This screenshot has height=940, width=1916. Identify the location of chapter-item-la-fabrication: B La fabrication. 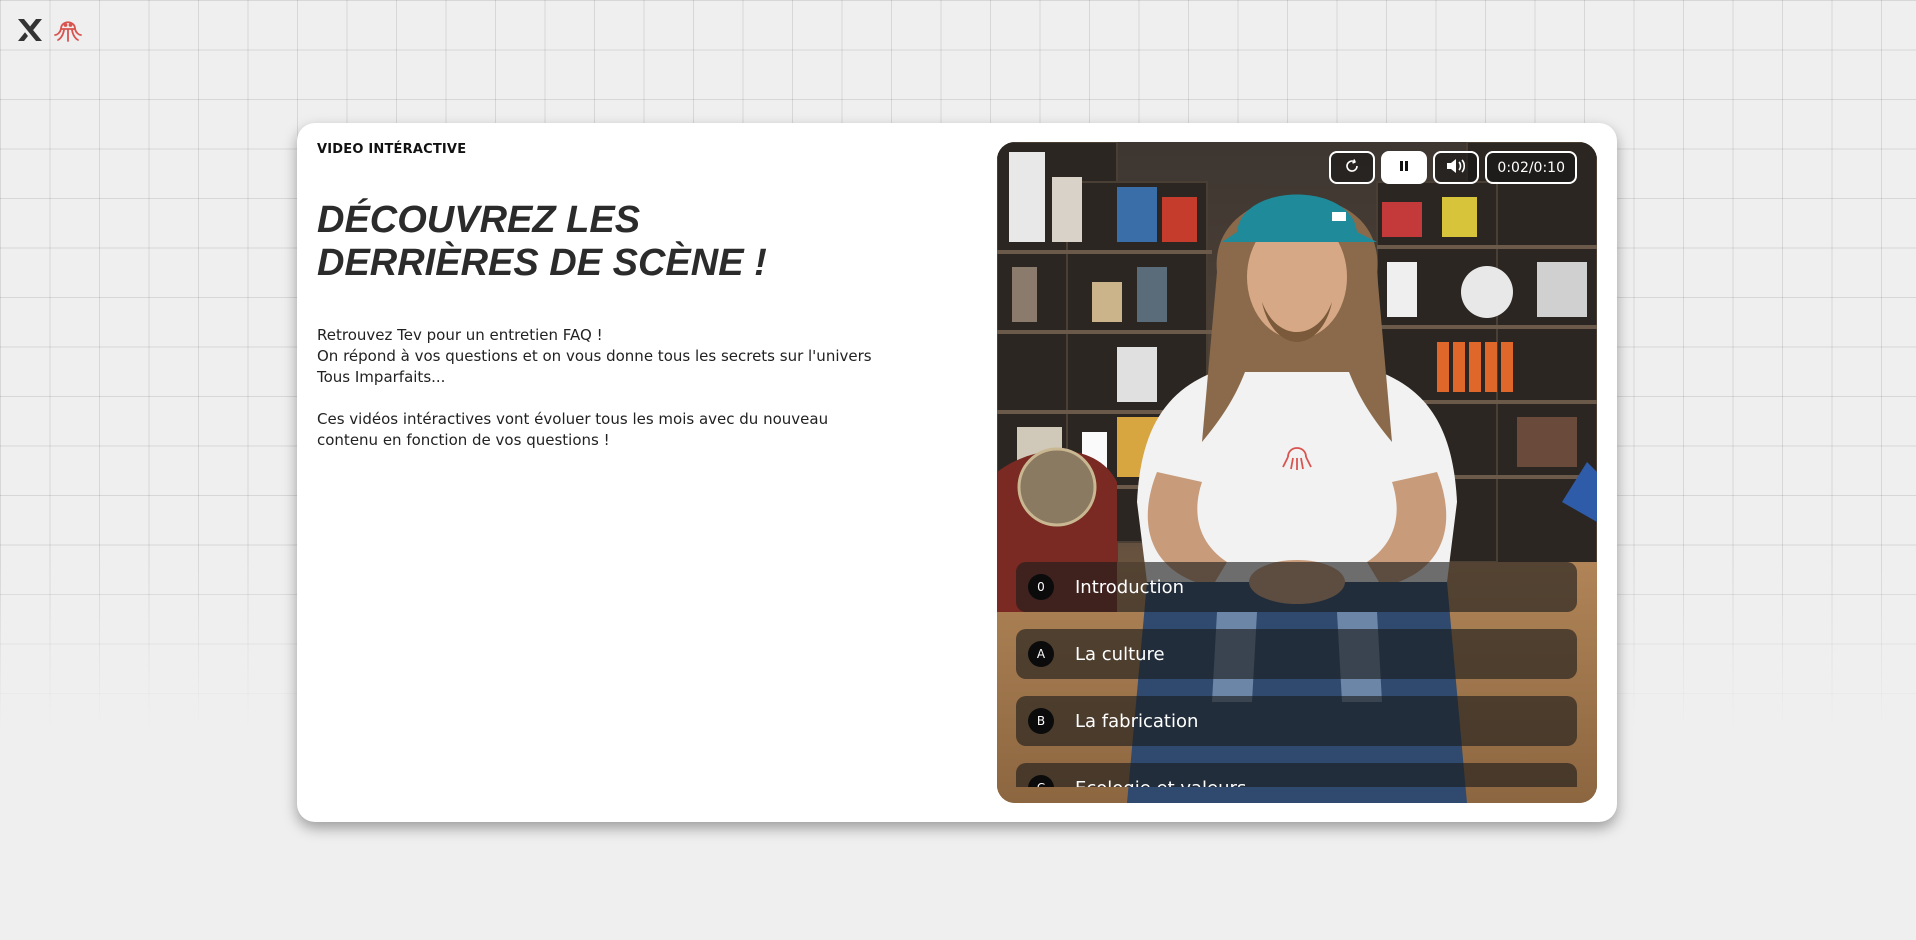
(1296, 721).